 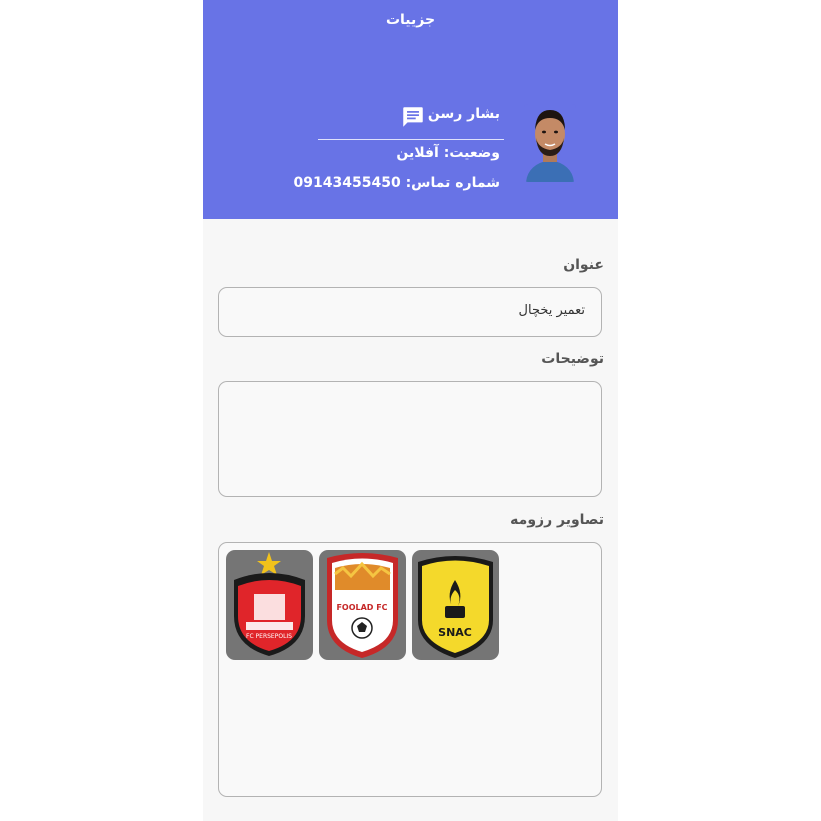 I want to click on contact-number: شماره تماس: 09143455450, so click(x=397, y=183).